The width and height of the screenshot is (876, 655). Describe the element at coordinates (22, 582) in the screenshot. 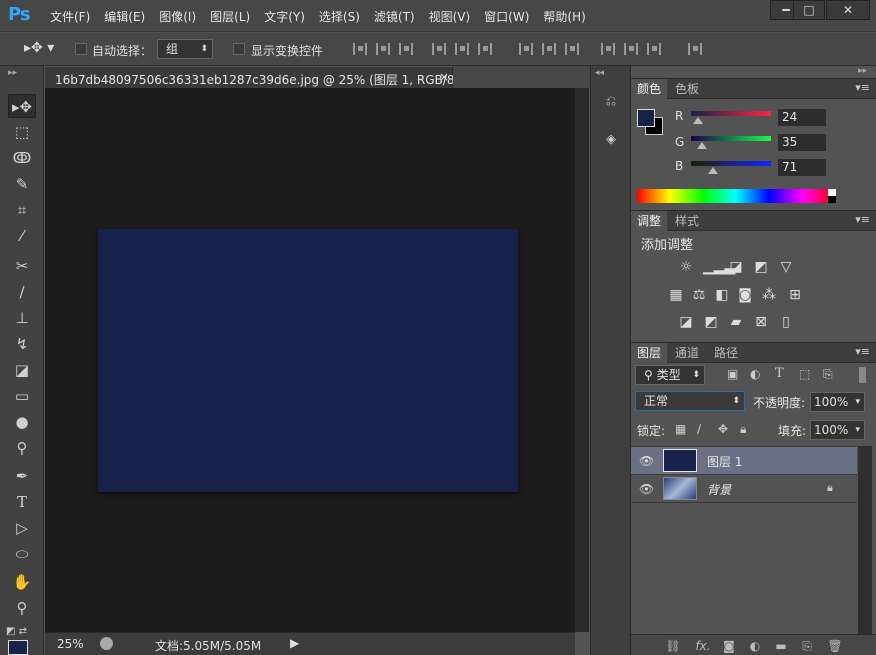

I see `hand-tool-icon: ✋` at that location.